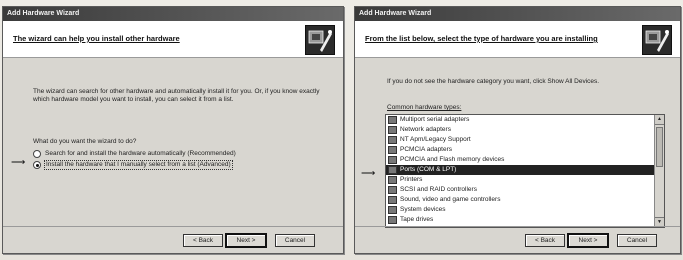  What do you see at coordinates (525, 200) in the screenshot?
I see `list-item: Sound, video and game controllers` at bounding box center [525, 200].